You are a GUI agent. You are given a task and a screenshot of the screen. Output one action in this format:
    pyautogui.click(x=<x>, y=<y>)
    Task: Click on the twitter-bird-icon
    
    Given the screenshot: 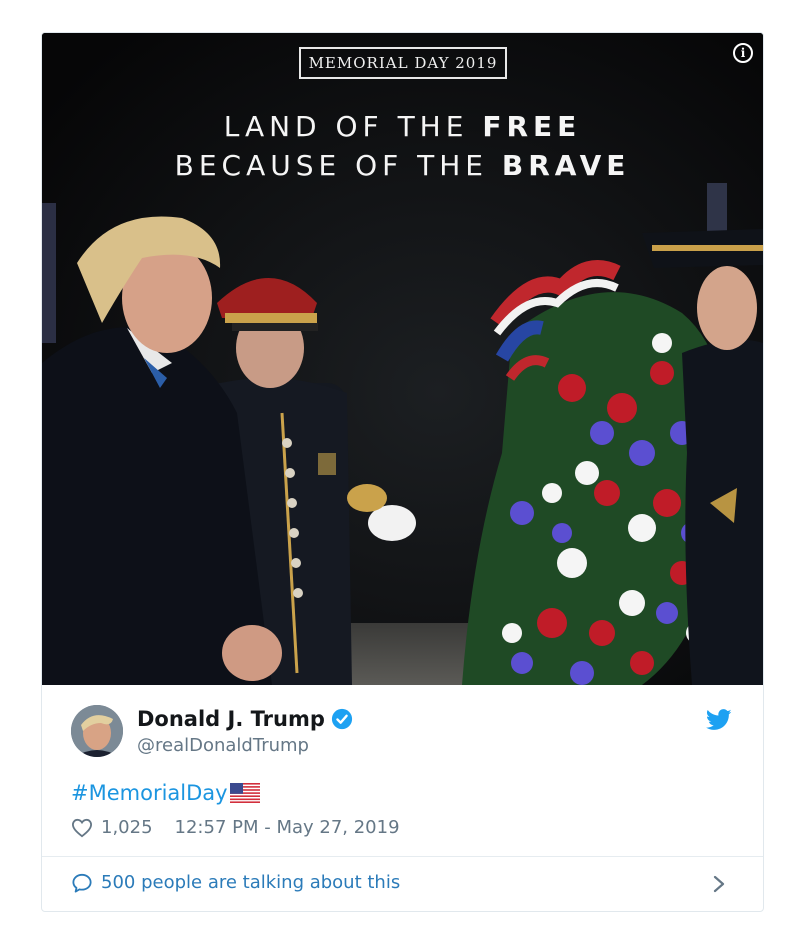 What is the action you would take?
    pyautogui.click(x=719, y=720)
    